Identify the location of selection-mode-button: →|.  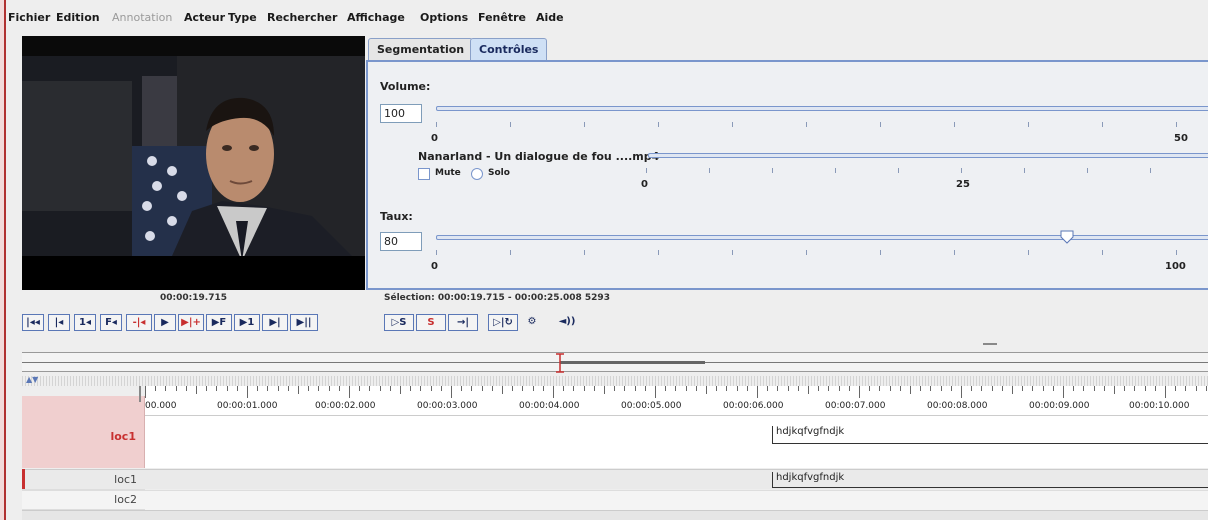
(463, 322).